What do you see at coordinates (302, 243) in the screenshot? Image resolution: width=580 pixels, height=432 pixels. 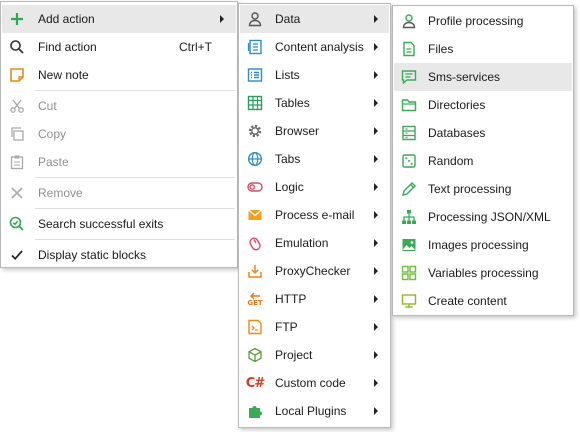 I see `menu-item-label: Emulation` at bounding box center [302, 243].